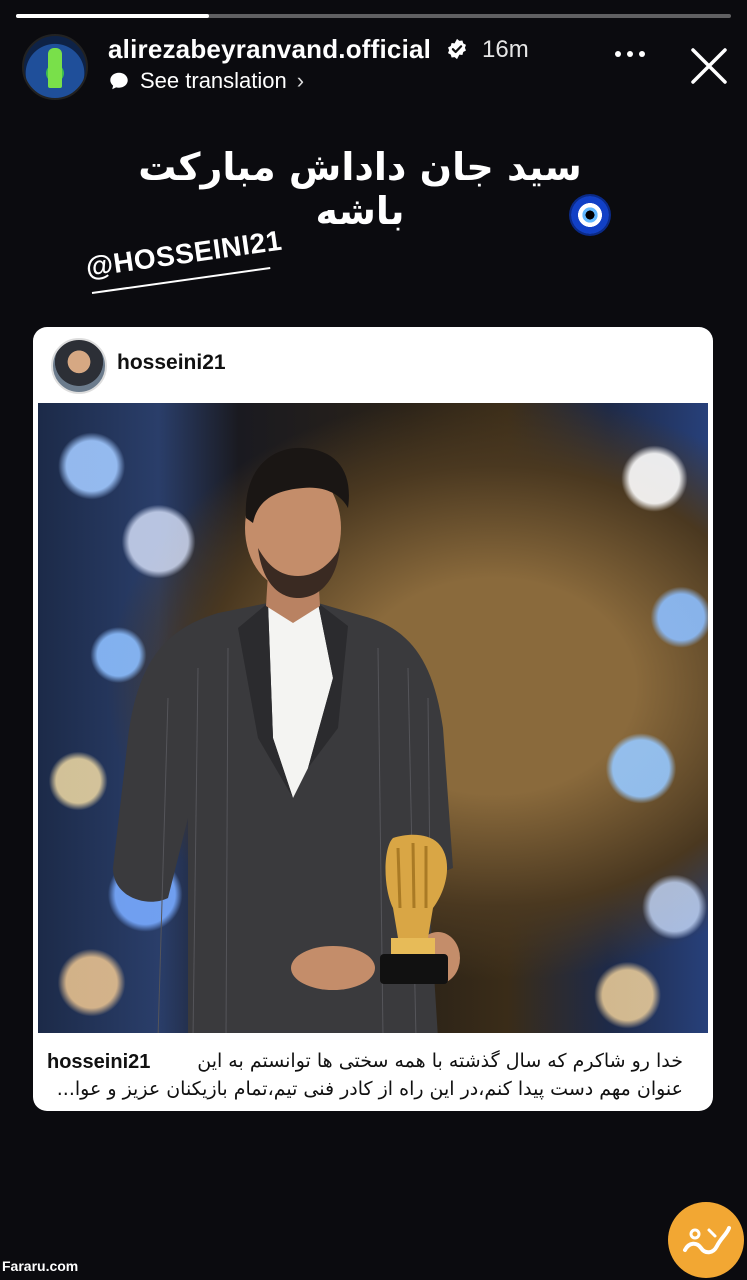  Describe the element at coordinates (709, 66) in the screenshot. I see `close-icon` at that location.